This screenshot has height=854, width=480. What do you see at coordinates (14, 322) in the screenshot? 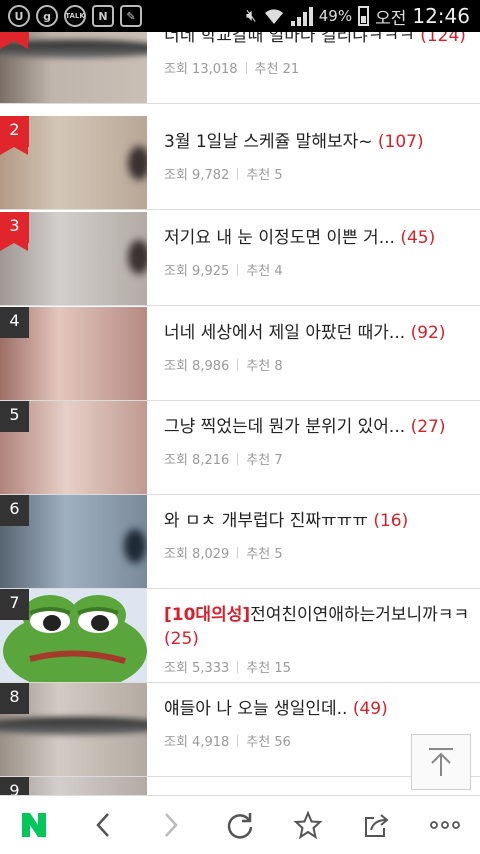
I see `rank-badge: 4` at bounding box center [14, 322].